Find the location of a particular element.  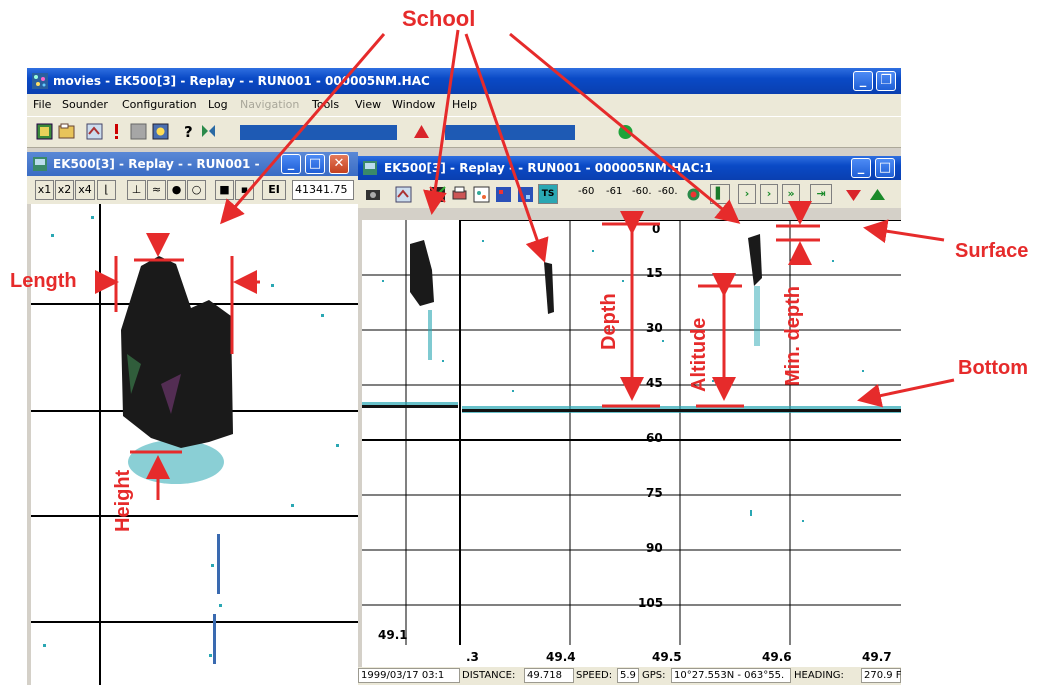

left-pane-distance: 49.1 is located at coordinates (393, 635).